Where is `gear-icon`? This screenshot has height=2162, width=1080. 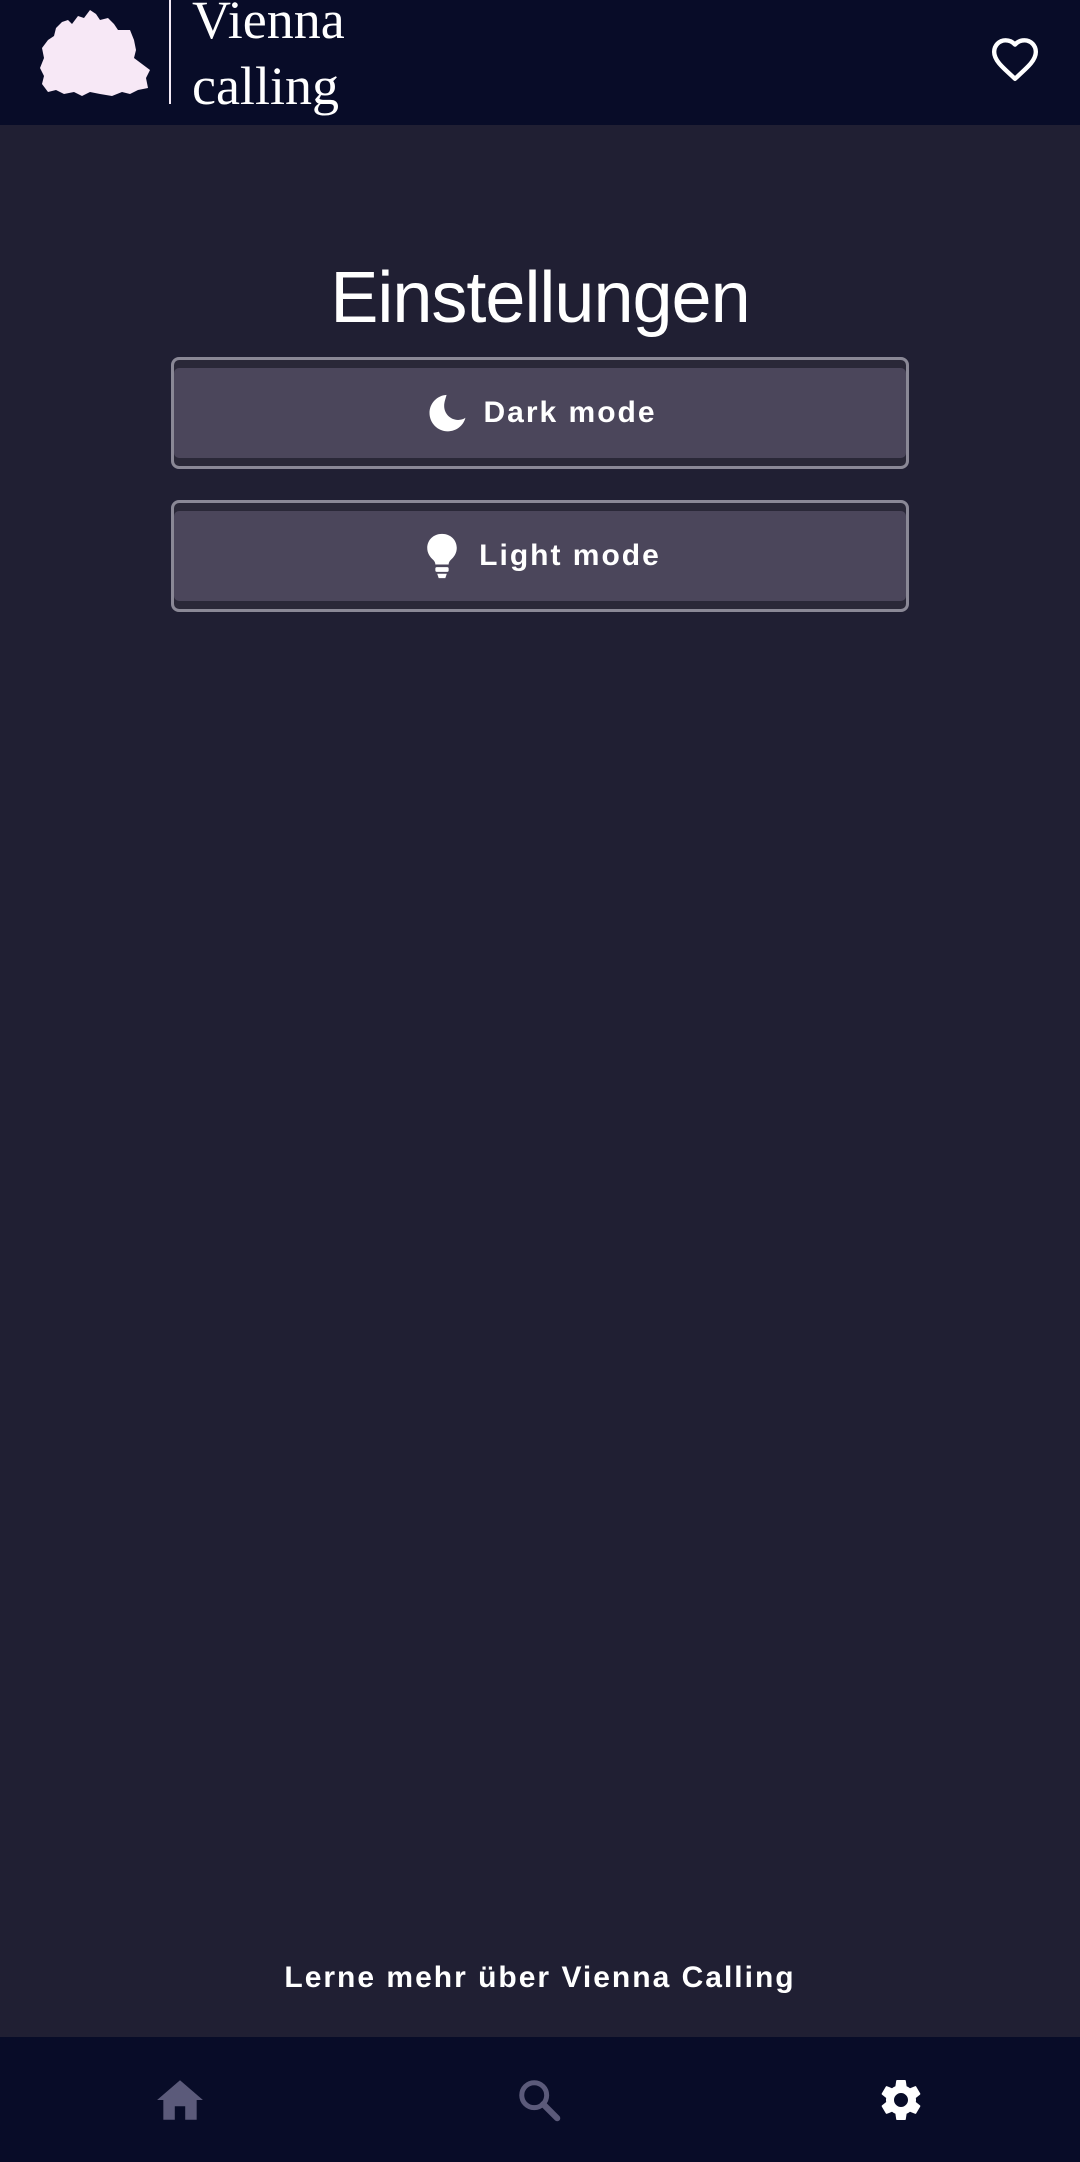
gear-icon is located at coordinates (901, 2099).